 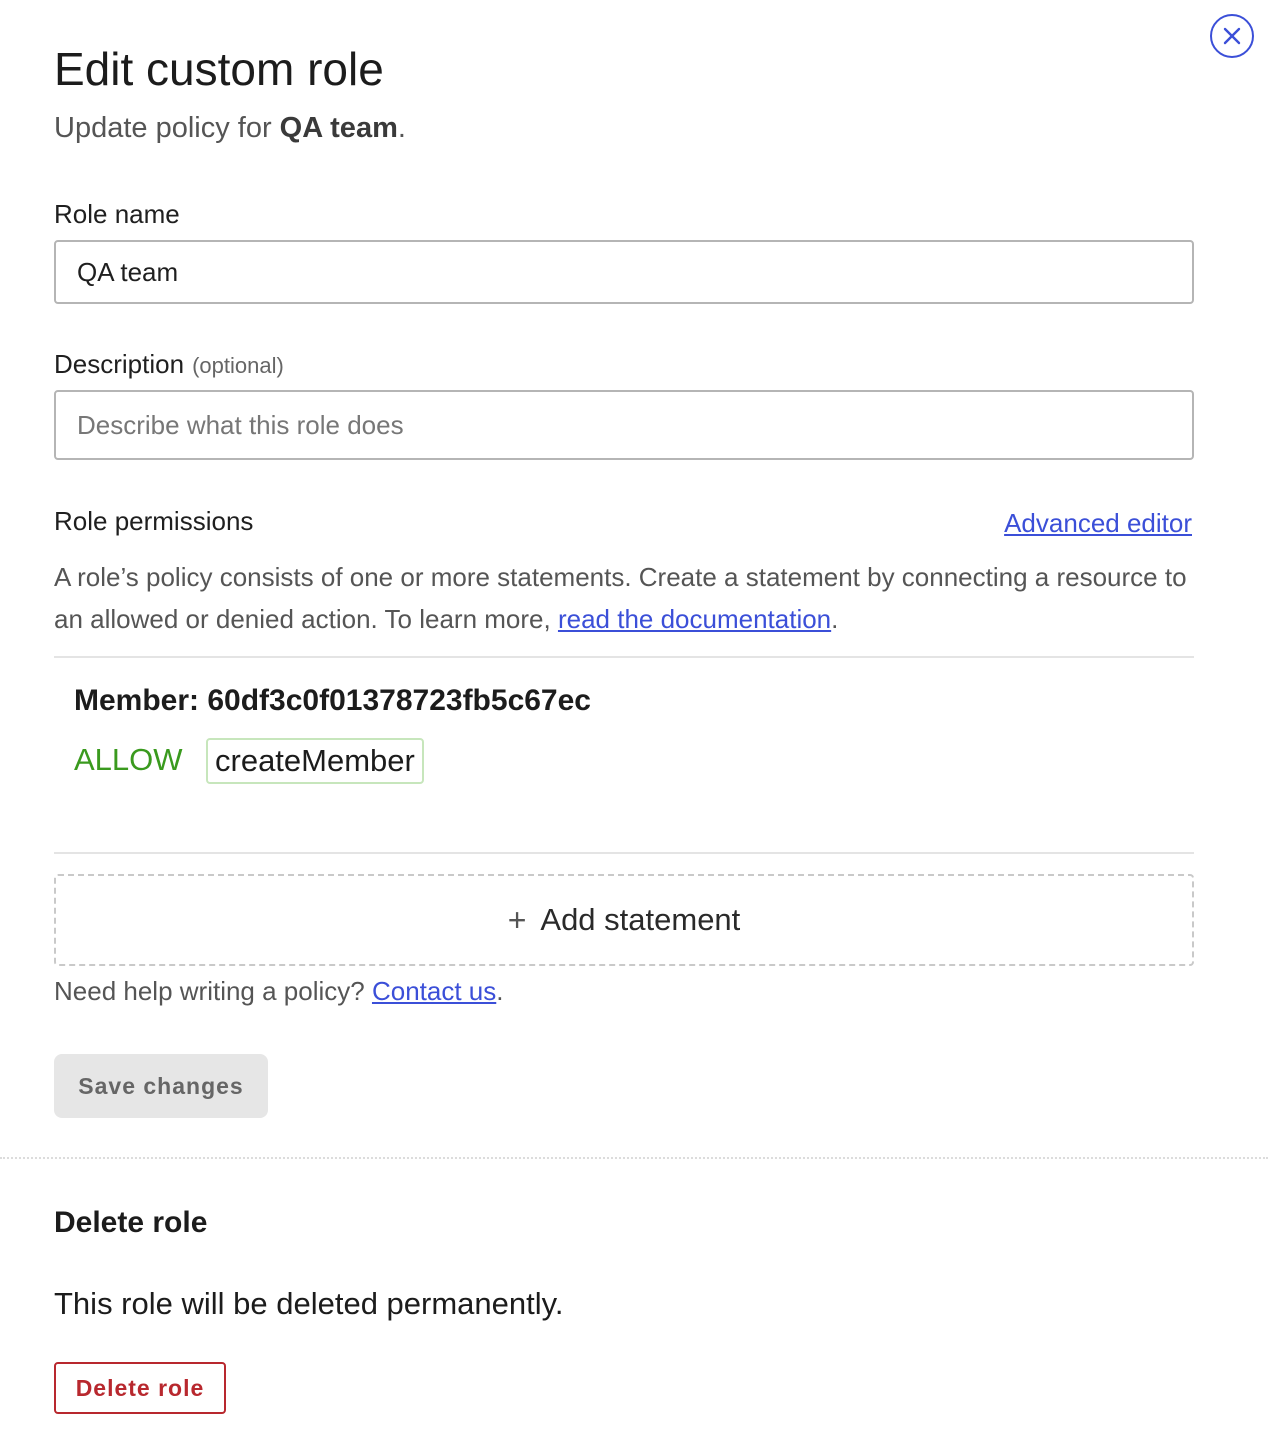 I want to click on role-permissions-label: Role permissions, so click(x=154, y=521).